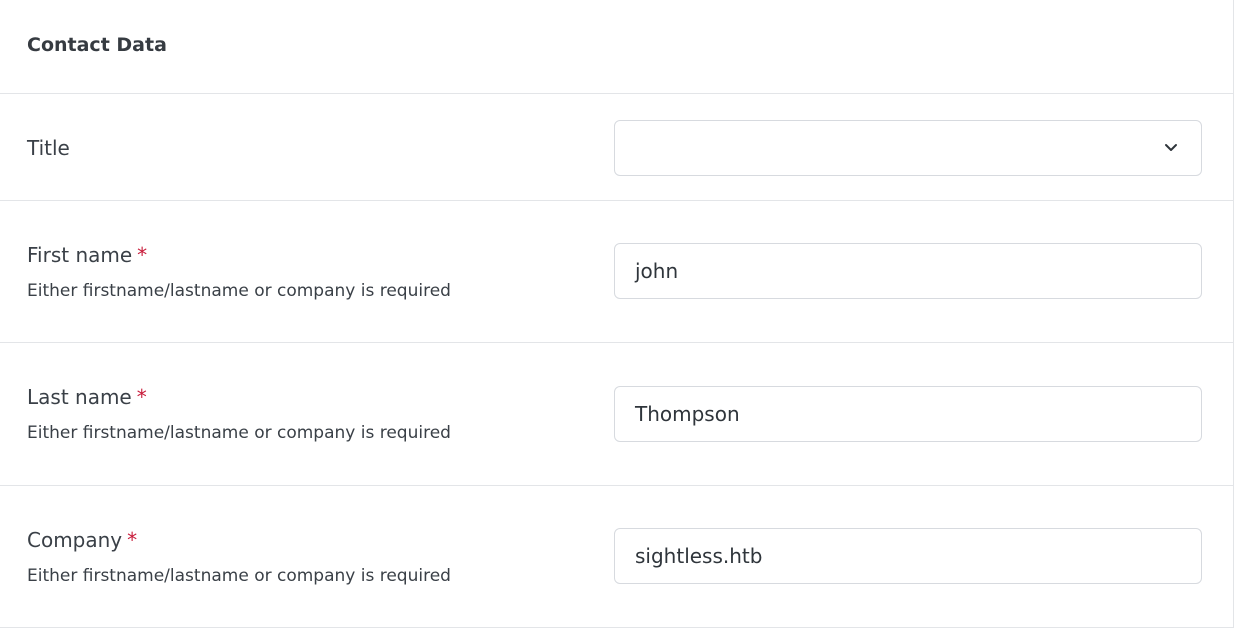  Describe the element at coordinates (908, 271) in the screenshot. I see `first-name-input: john` at that location.